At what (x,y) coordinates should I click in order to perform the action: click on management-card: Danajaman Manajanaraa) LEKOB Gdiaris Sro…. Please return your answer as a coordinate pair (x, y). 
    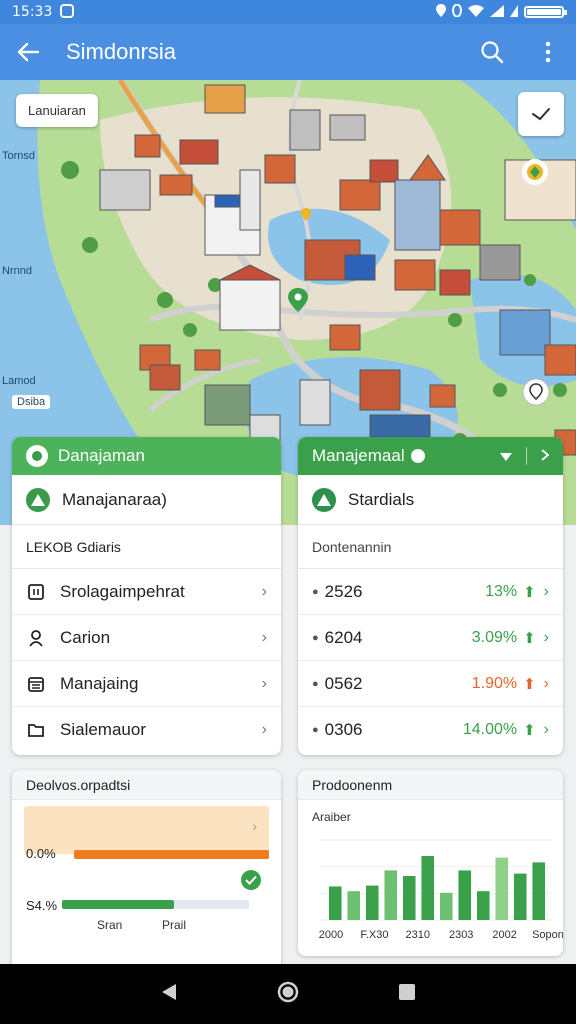
    Looking at the image, I should click on (146, 596).